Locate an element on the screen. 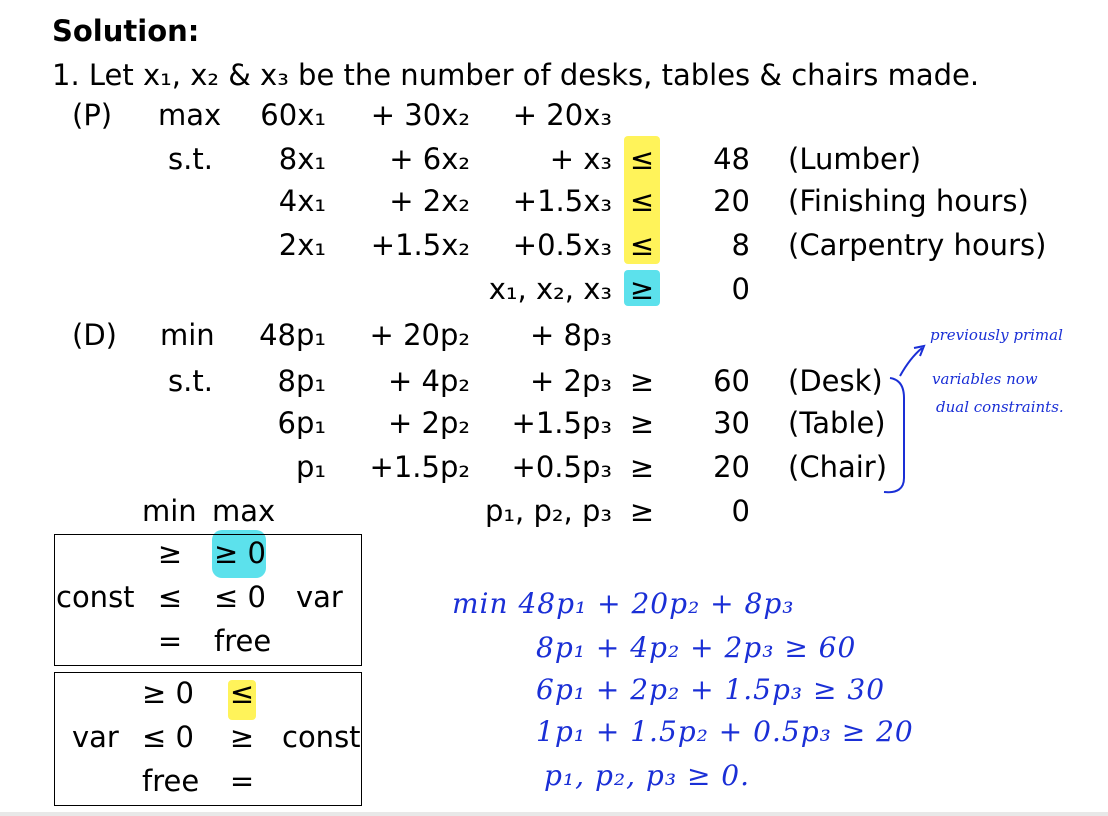 The width and height of the screenshot is (1108, 816). dual-r3-c1: p₁ is located at coordinates (310, 467).